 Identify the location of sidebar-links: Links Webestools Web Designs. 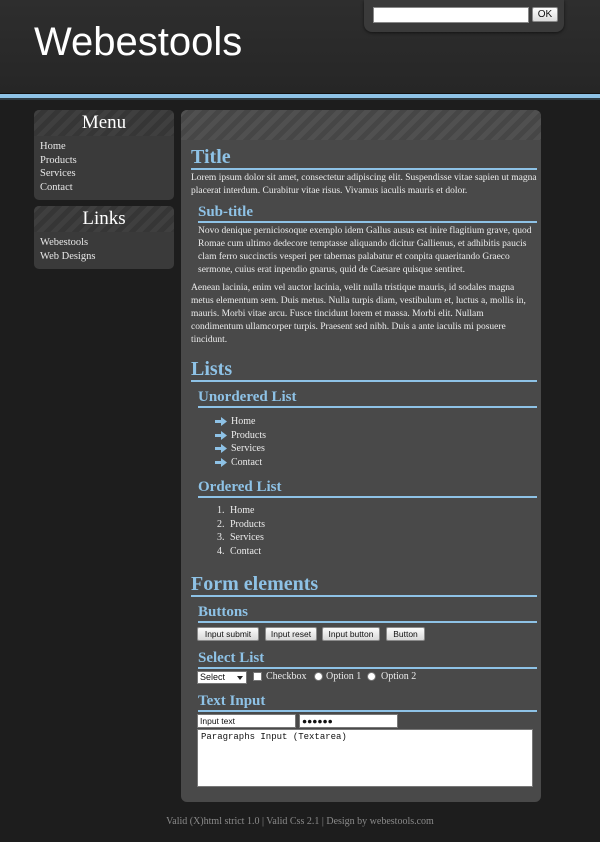
(104, 237).